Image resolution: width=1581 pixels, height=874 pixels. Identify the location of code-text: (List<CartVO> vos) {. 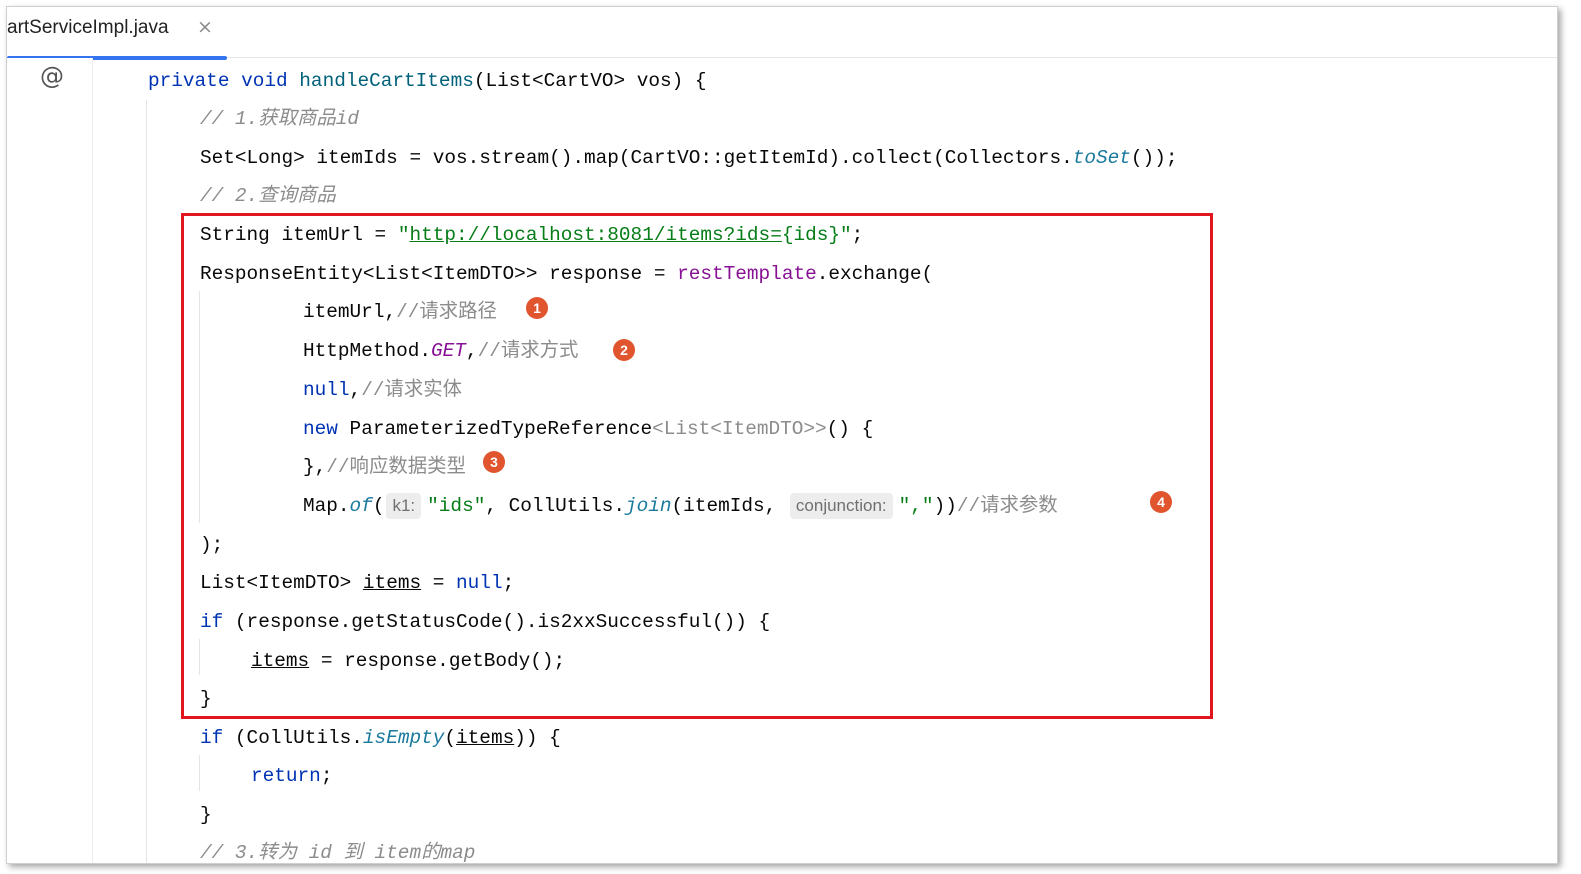
(590, 81).